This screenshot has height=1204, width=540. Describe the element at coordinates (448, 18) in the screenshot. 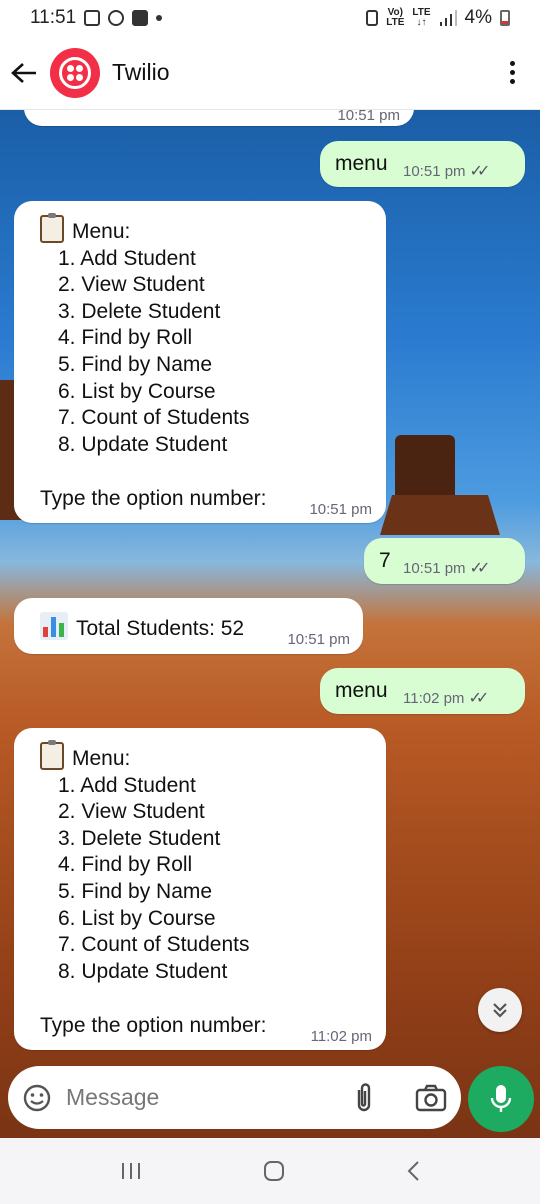

I see `signal-icon` at that location.